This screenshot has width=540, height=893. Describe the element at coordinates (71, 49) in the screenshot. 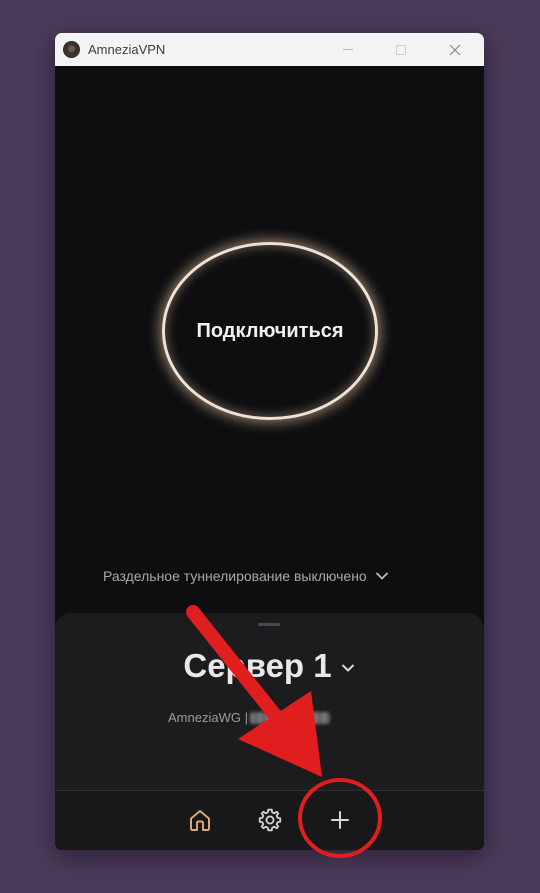

I see `amnezia-logo-icon` at that location.